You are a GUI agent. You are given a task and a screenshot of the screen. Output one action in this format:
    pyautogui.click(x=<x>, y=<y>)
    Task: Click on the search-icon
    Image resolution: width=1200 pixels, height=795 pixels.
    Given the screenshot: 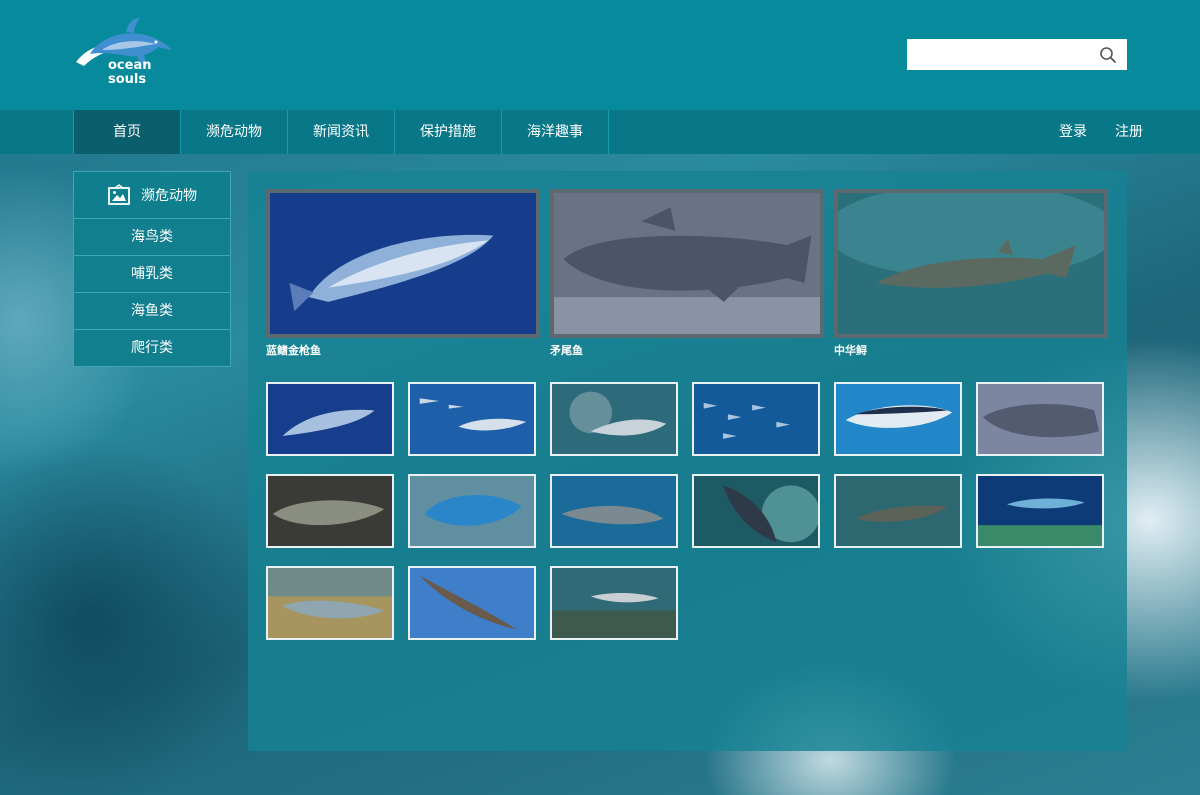 What is the action you would take?
    pyautogui.click(x=1108, y=55)
    